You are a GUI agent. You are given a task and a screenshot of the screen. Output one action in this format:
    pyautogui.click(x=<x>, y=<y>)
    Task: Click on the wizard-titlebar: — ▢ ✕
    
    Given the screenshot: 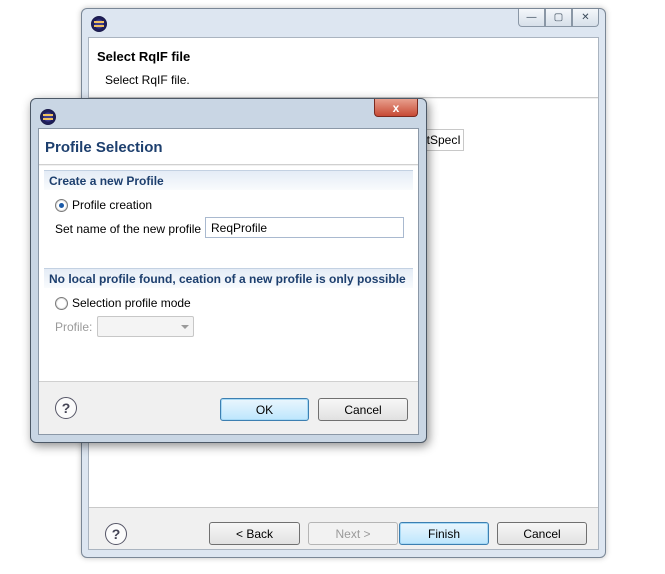 What is the action you would take?
    pyautogui.click(x=343, y=23)
    